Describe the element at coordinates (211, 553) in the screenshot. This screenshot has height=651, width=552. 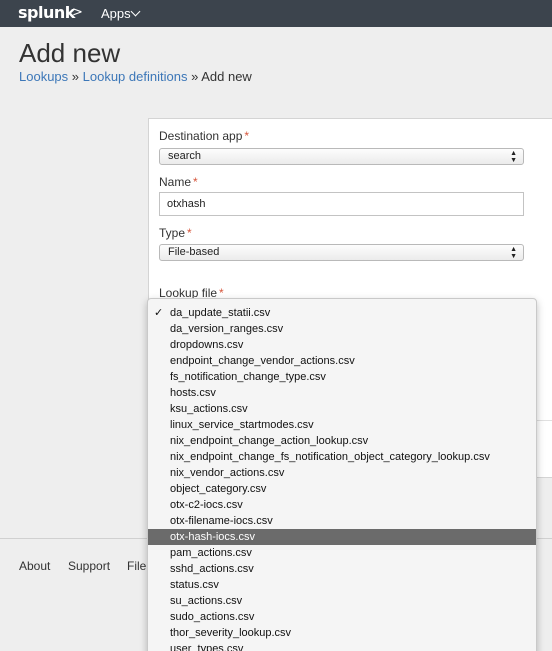
I see `dropdown-option-label: pam_actions.csv` at that location.